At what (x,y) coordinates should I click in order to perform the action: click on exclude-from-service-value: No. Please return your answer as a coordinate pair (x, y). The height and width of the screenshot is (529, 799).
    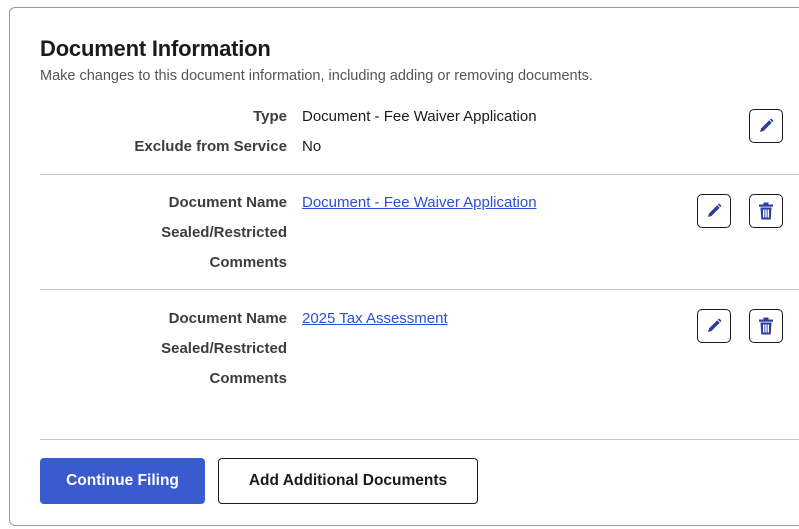
    Looking at the image, I should click on (312, 146).